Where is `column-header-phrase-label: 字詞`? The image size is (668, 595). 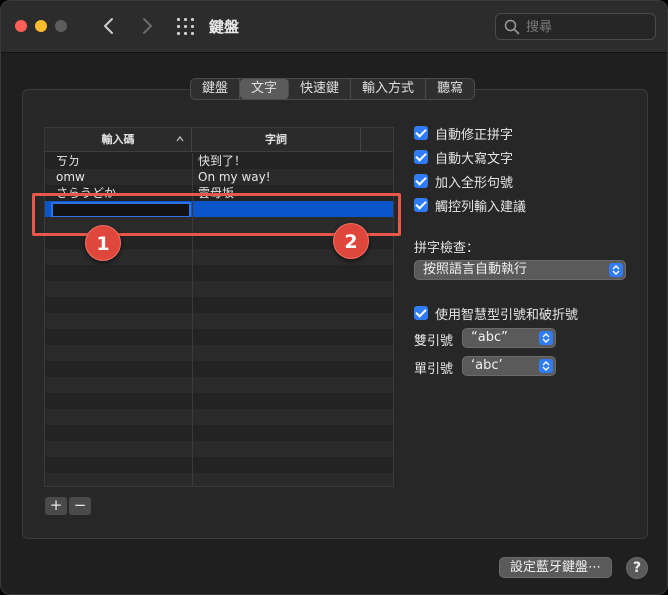
column-header-phrase-label: 字詞 is located at coordinates (276, 139).